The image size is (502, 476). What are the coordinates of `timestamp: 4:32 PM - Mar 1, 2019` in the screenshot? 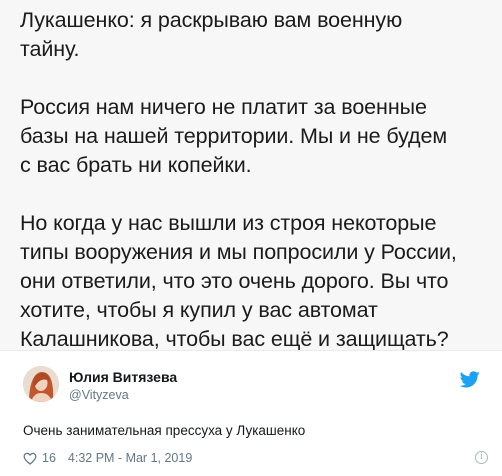 It's located at (130, 458).